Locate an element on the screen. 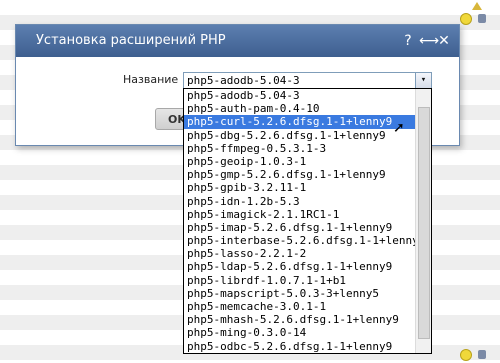  dropdown-option: php5-adodb-5.04-3 is located at coordinates (307, 95).